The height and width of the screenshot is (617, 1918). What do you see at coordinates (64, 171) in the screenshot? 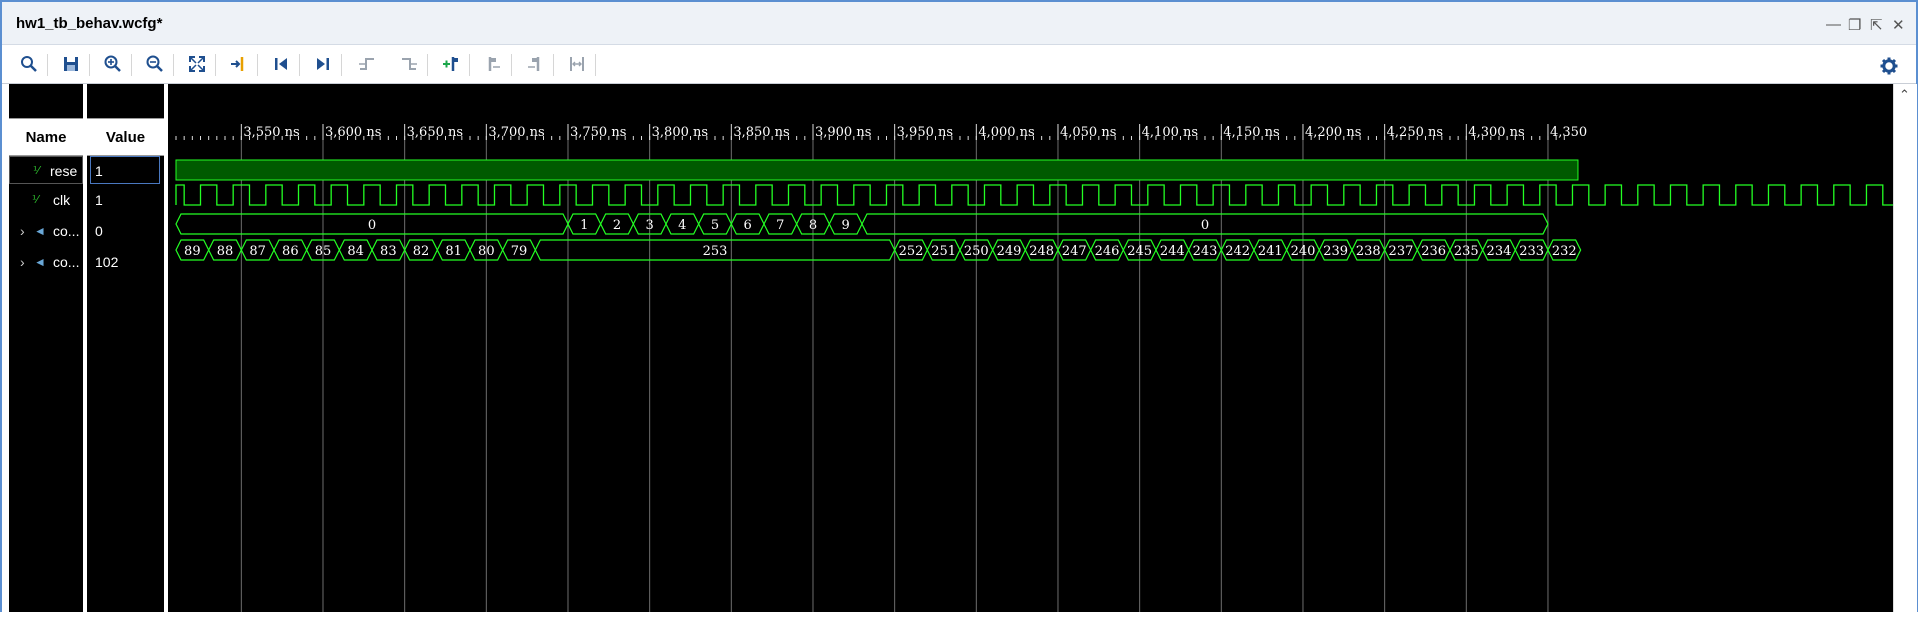
I see `signal-name: rese` at bounding box center [64, 171].